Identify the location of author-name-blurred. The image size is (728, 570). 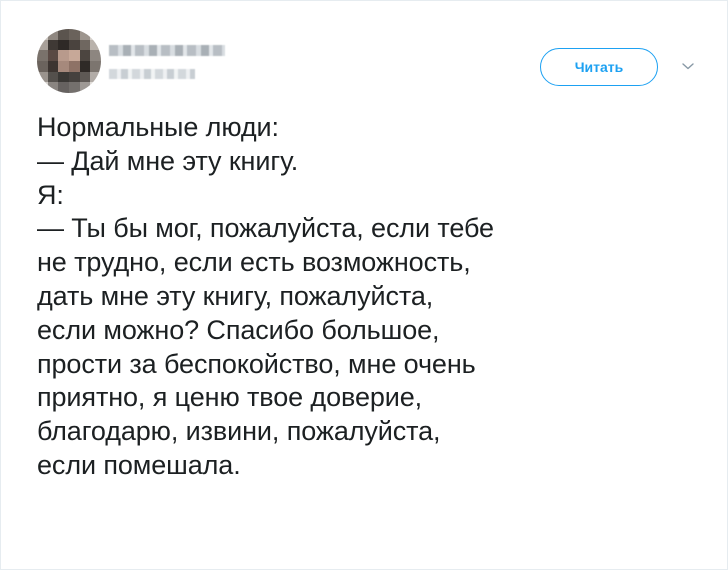
(167, 50).